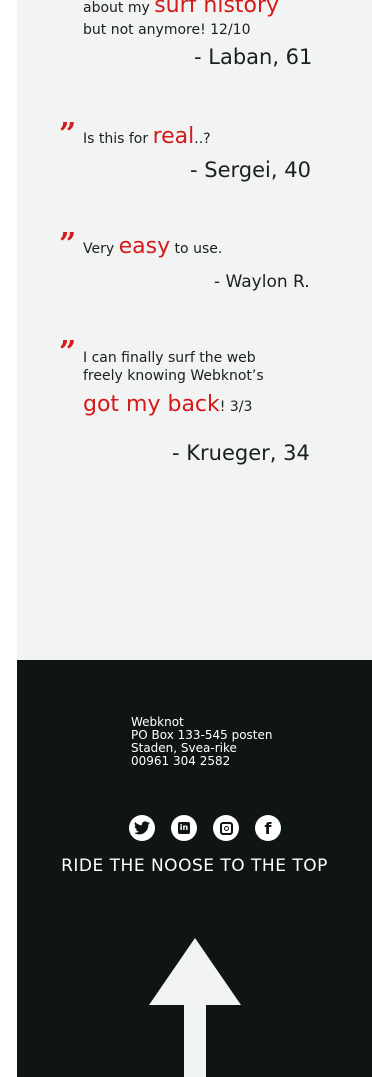 The image size is (372, 1077). Describe the element at coordinates (236, 407) in the screenshot. I see `testimonial-text: ! 3/3` at that location.